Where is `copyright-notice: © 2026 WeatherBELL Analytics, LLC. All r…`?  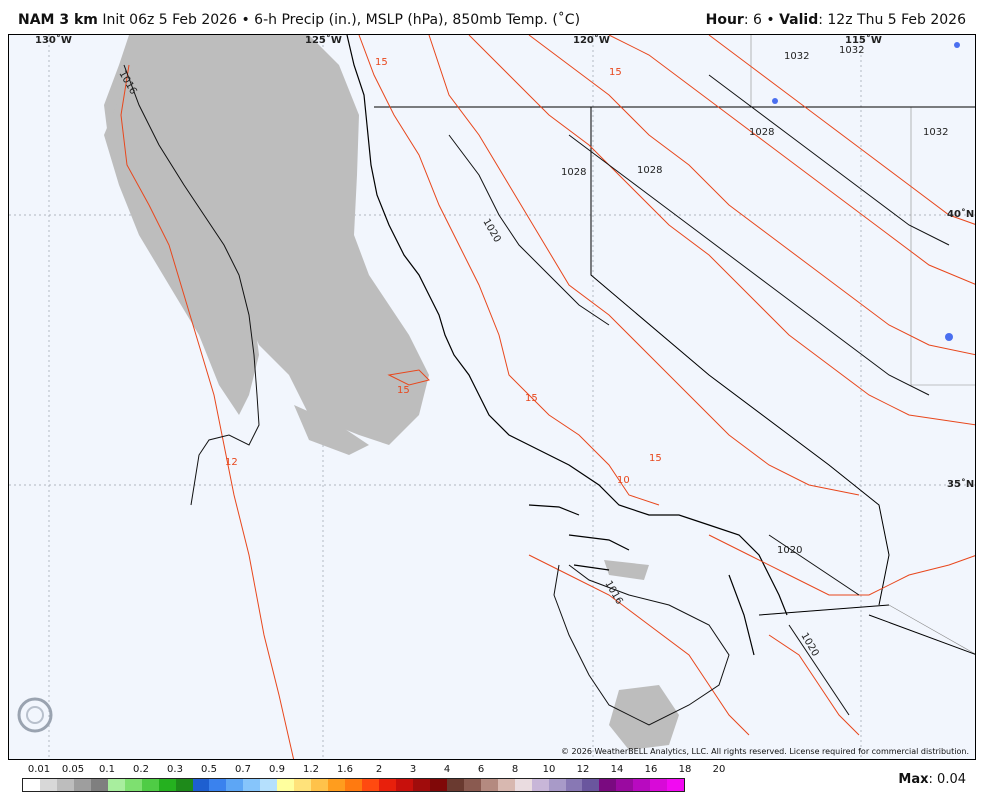
copyright-notice: © 2026 WeatherBELL Analytics, LLC. All r… is located at coordinates (765, 751).